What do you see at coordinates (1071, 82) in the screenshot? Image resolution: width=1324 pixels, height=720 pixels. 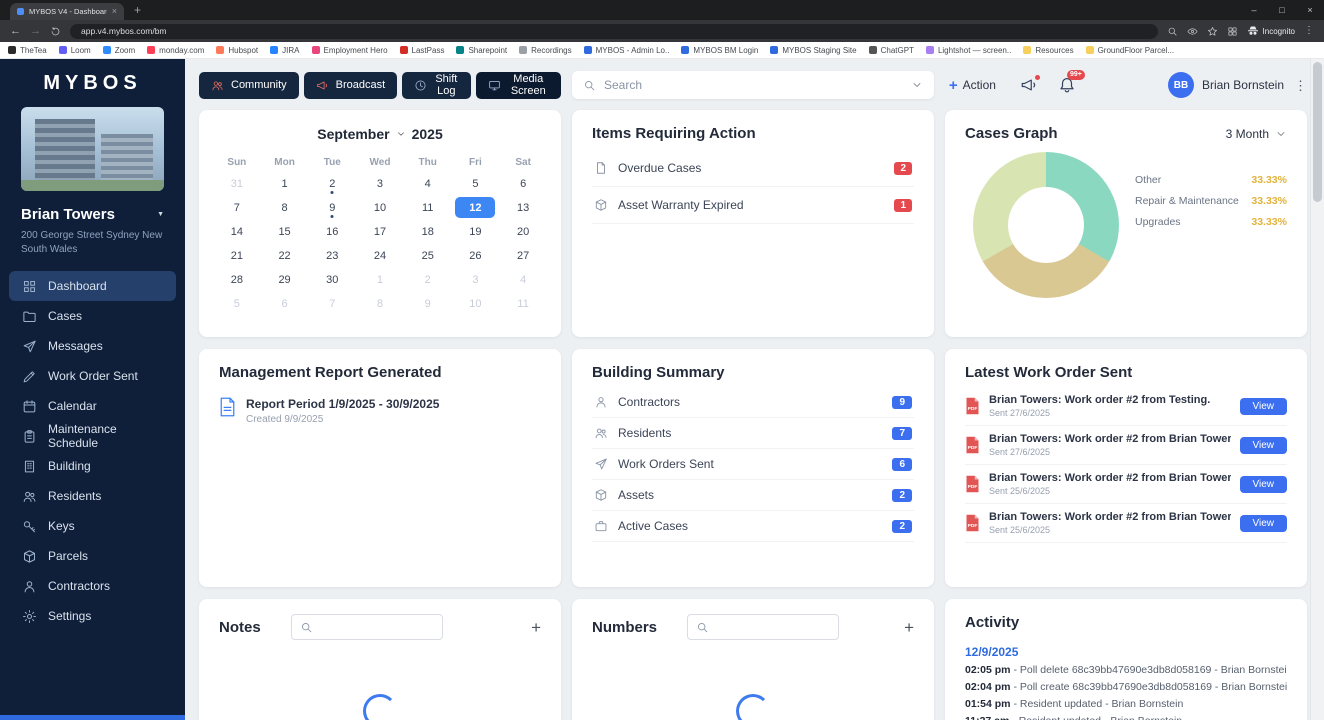 I see `notifications-bell-icon: 99+` at bounding box center [1071, 82].